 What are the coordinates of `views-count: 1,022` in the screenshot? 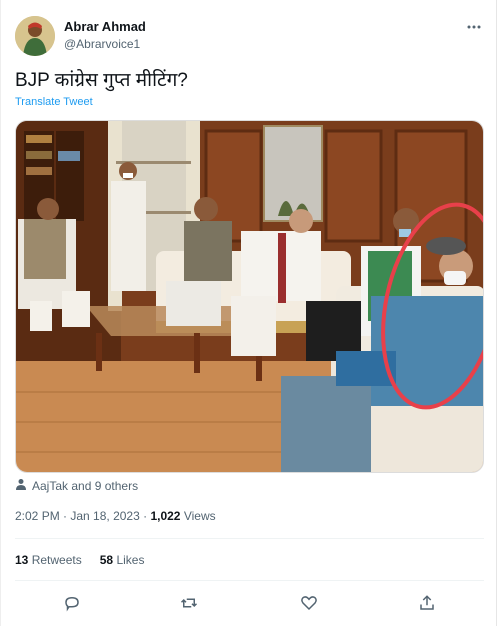 It's located at (165, 516).